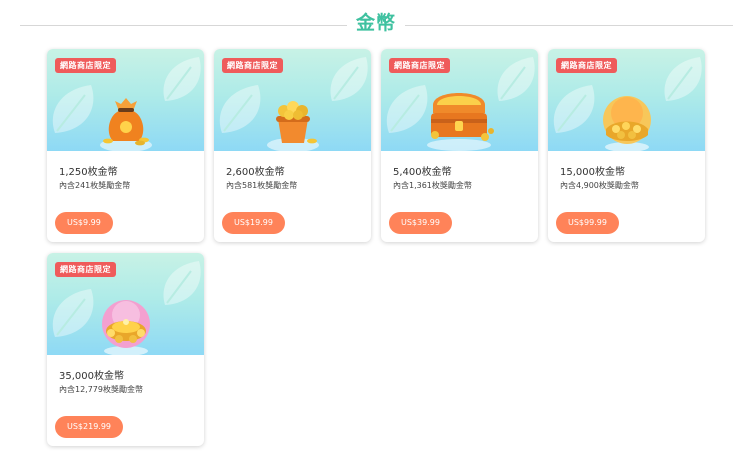  I want to click on coin-chest-icon, so click(460, 122).